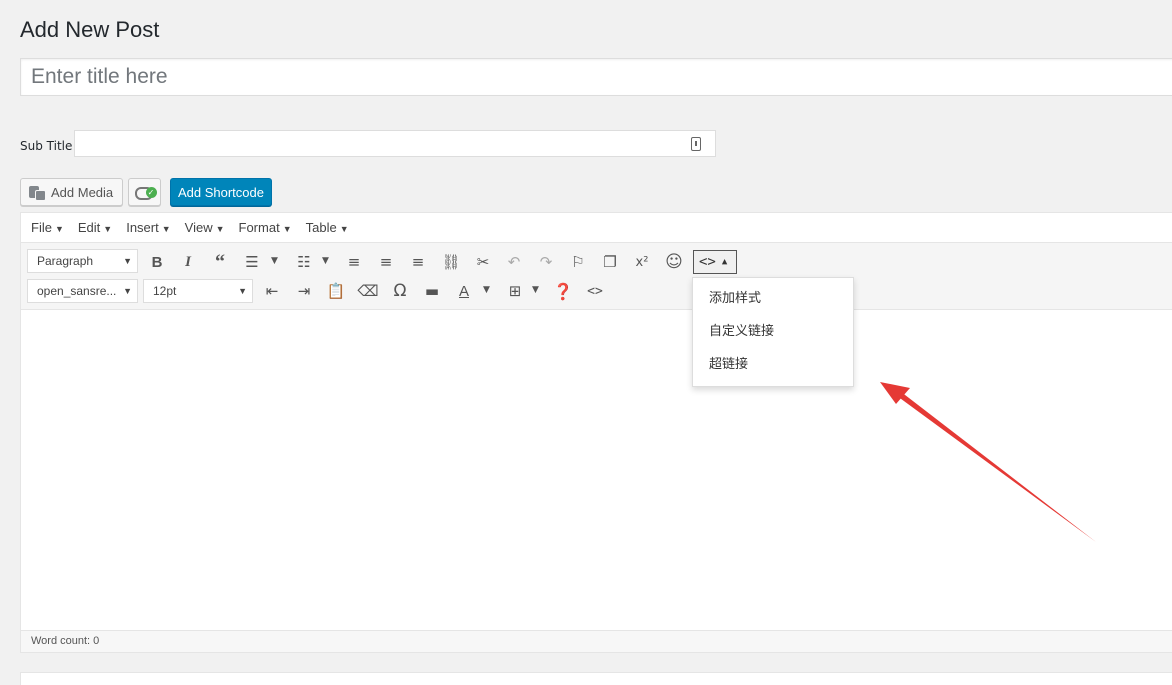  What do you see at coordinates (988, 462) in the screenshot?
I see `red-arrow-annotation` at bounding box center [988, 462].